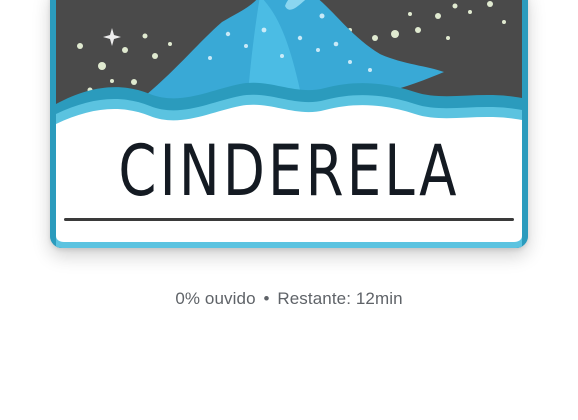 The width and height of the screenshot is (578, 420). What do you see at coordinates (289, 219) in the screenshot?
I see `listening-progress-bar` at bounding box center [289, 219].